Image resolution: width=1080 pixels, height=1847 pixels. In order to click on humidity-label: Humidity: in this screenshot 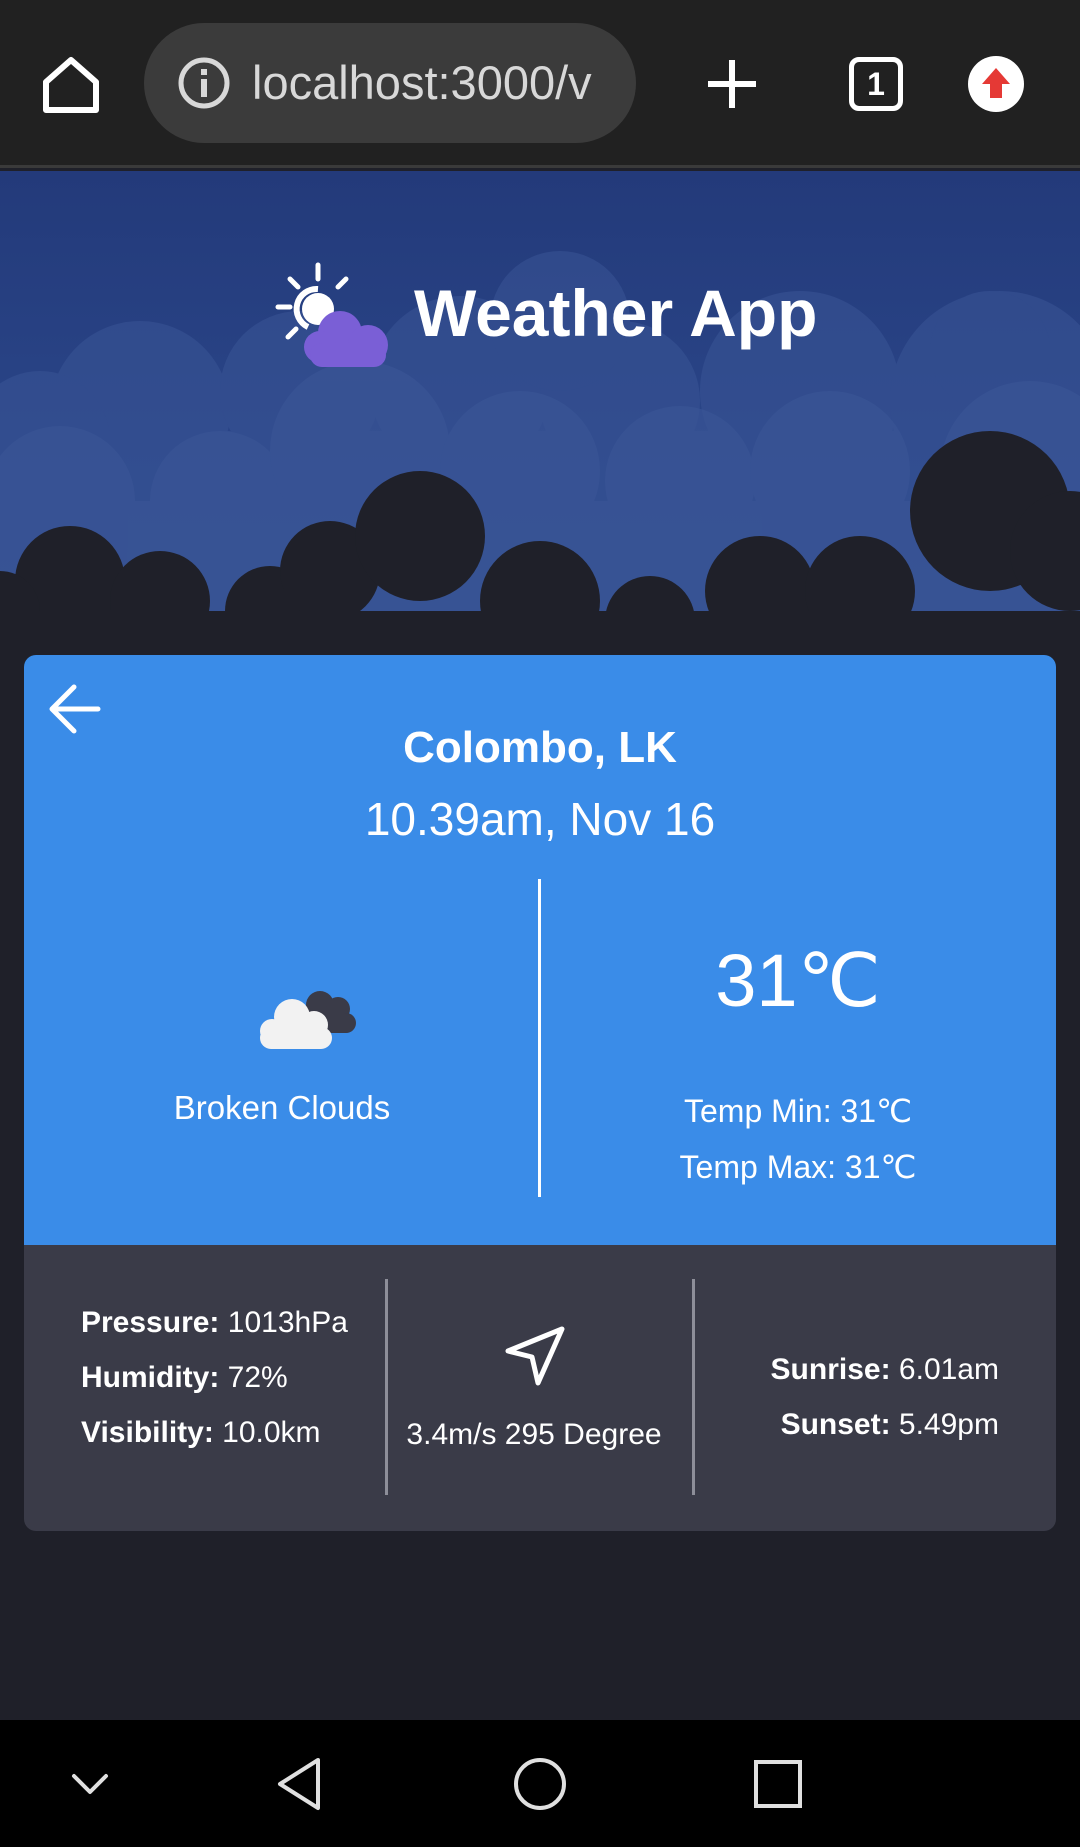, I will do `click(150, 1377)`.